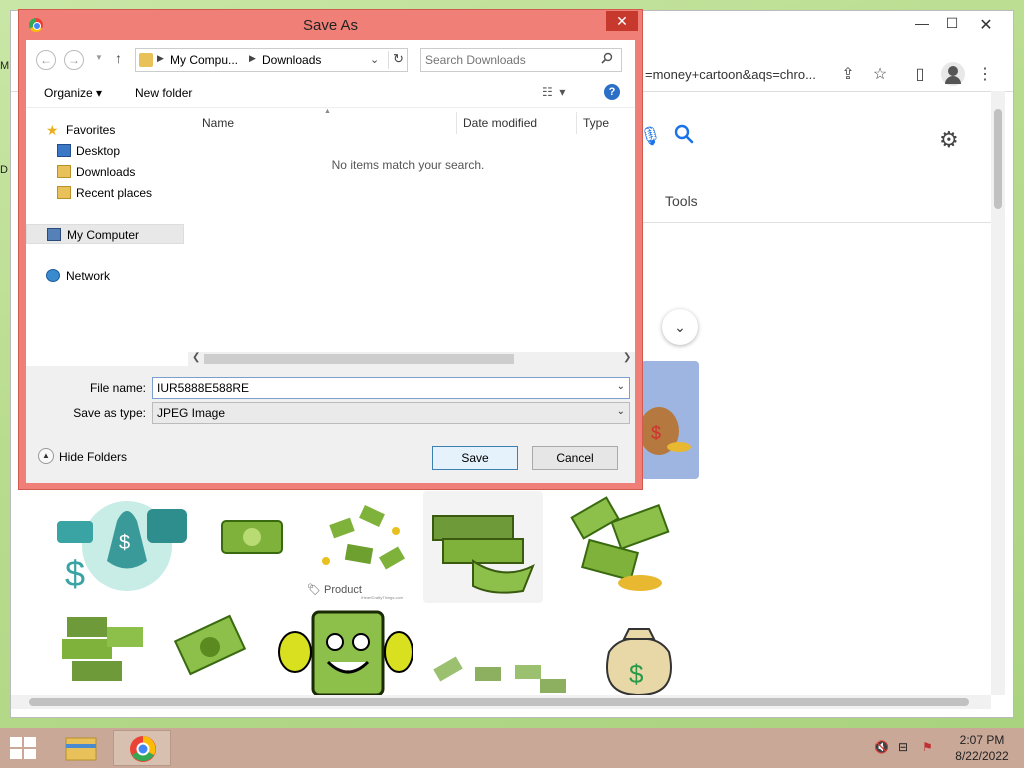 Image resolution: width=1024 pixels, height=768 pixels. What do you see at coordinates (949, 140) in the screenshot?
I see `settings-gear-icon: ⚙` at bounding box center [949, 140].